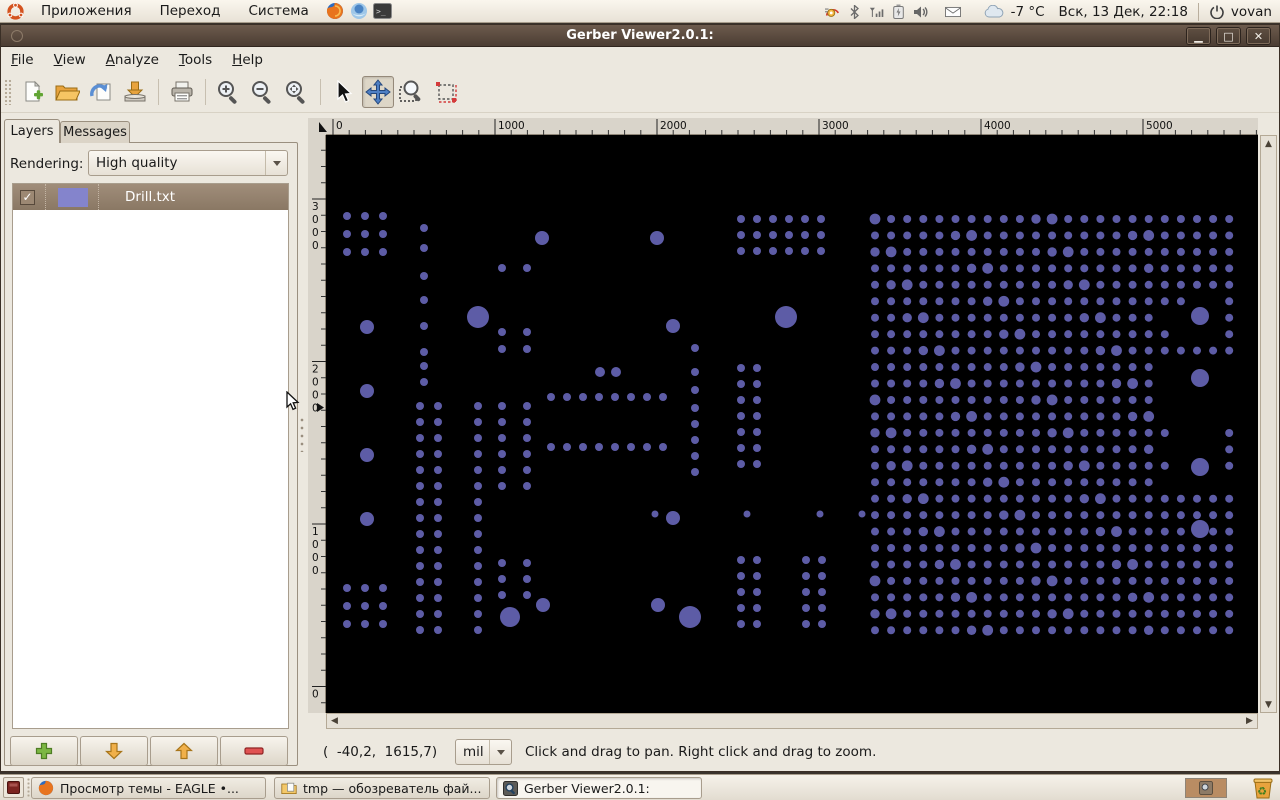 This screenshot has height=800, width=1280. I want to click on svg-text: 4000, so click(997, 126).